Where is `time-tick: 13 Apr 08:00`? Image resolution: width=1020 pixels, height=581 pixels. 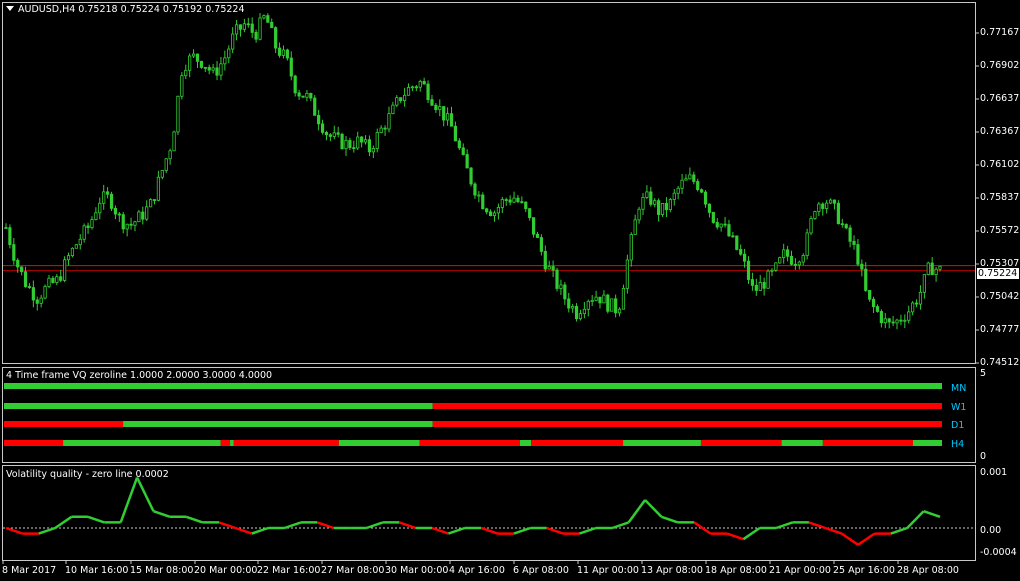
time-tick: 13 Apr 08:00 is located at coordinates (672, 570).